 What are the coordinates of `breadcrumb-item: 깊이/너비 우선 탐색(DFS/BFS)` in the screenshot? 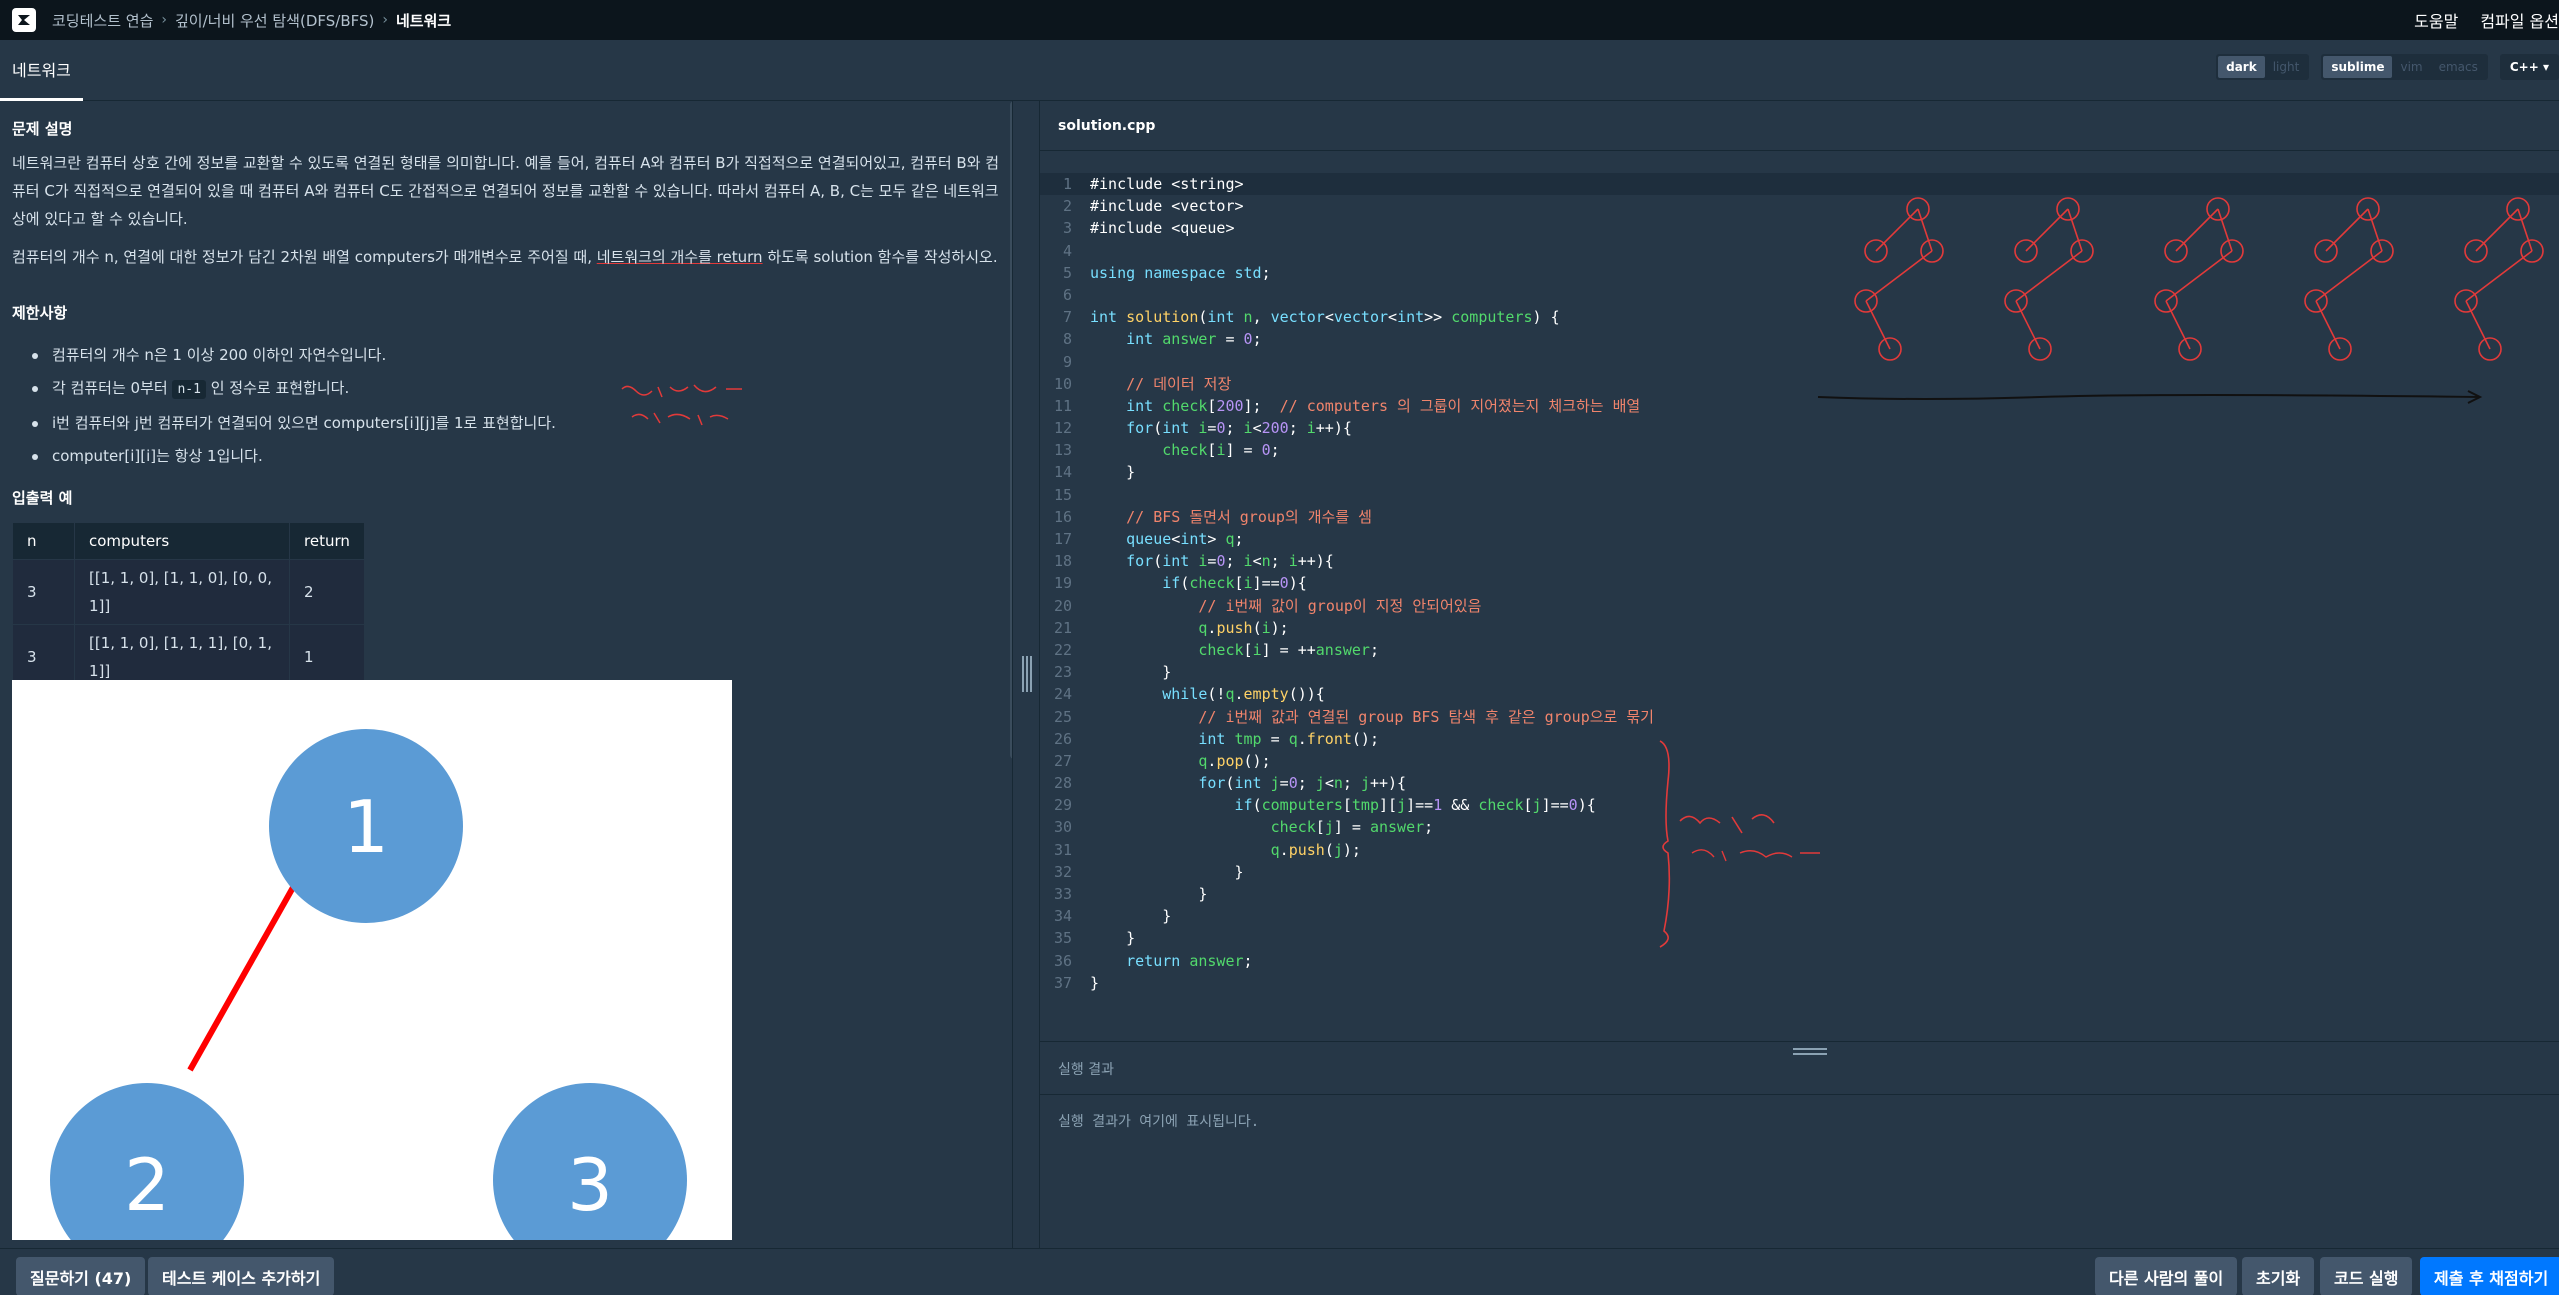 It's located at (274, 20).